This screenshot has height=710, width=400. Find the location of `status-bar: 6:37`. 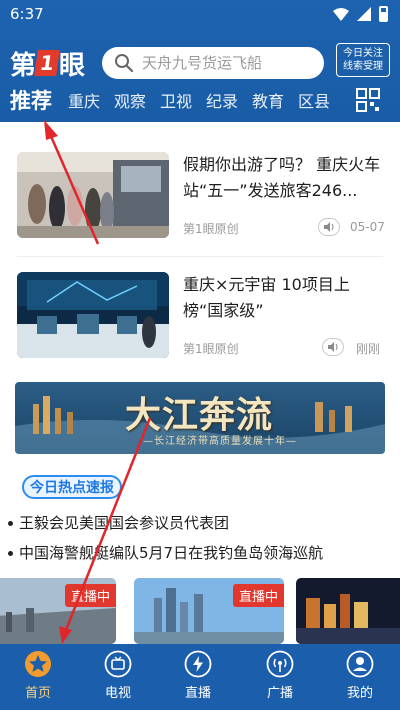

status-bar: 6:37 is located at coordinates (200, 15).